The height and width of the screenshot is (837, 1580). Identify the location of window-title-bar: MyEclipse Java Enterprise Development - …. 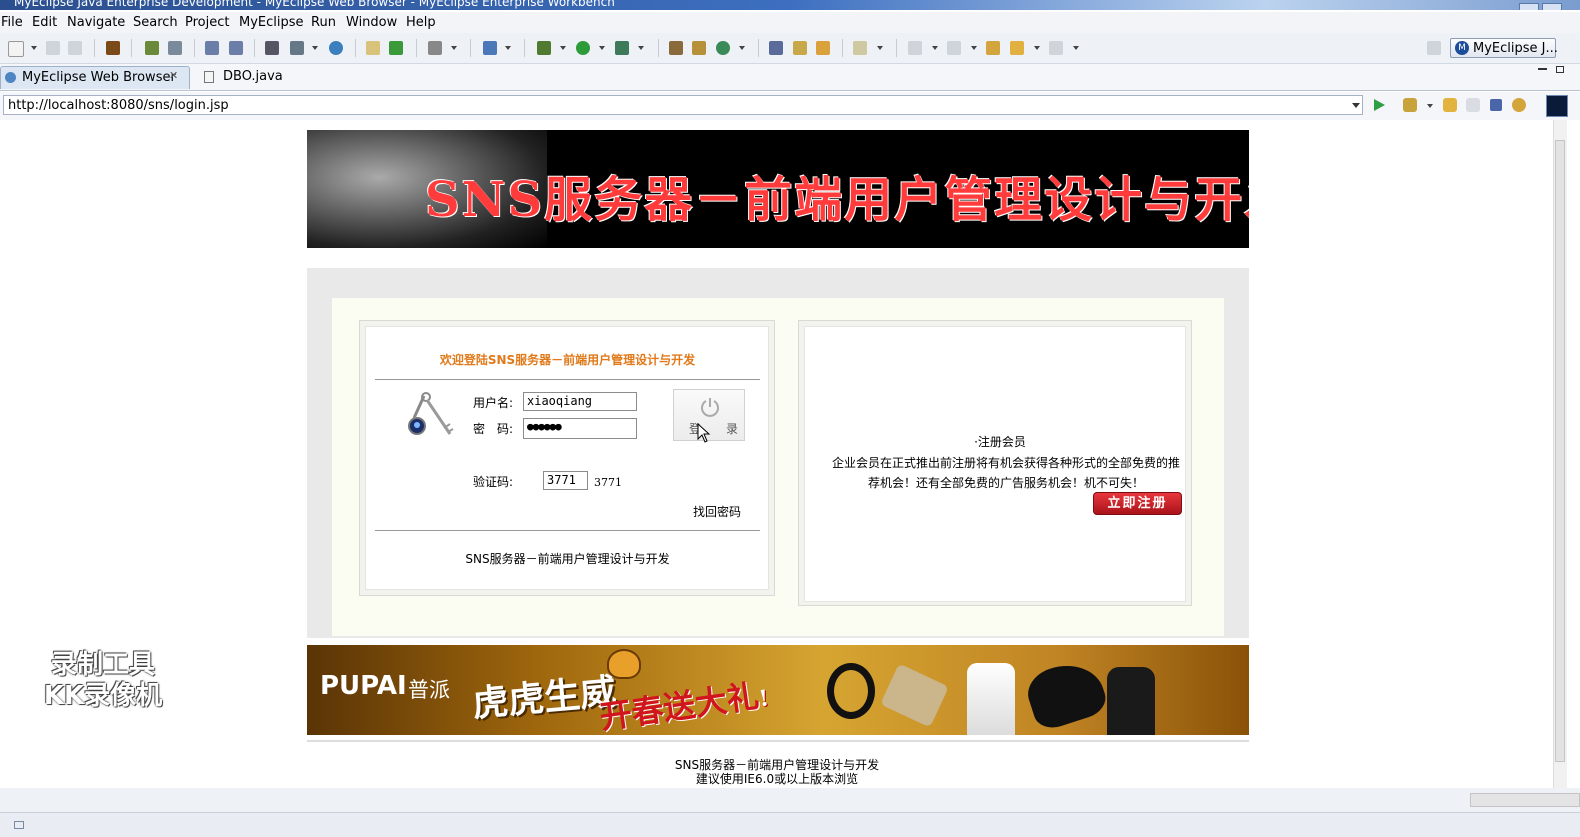
(790, 5).